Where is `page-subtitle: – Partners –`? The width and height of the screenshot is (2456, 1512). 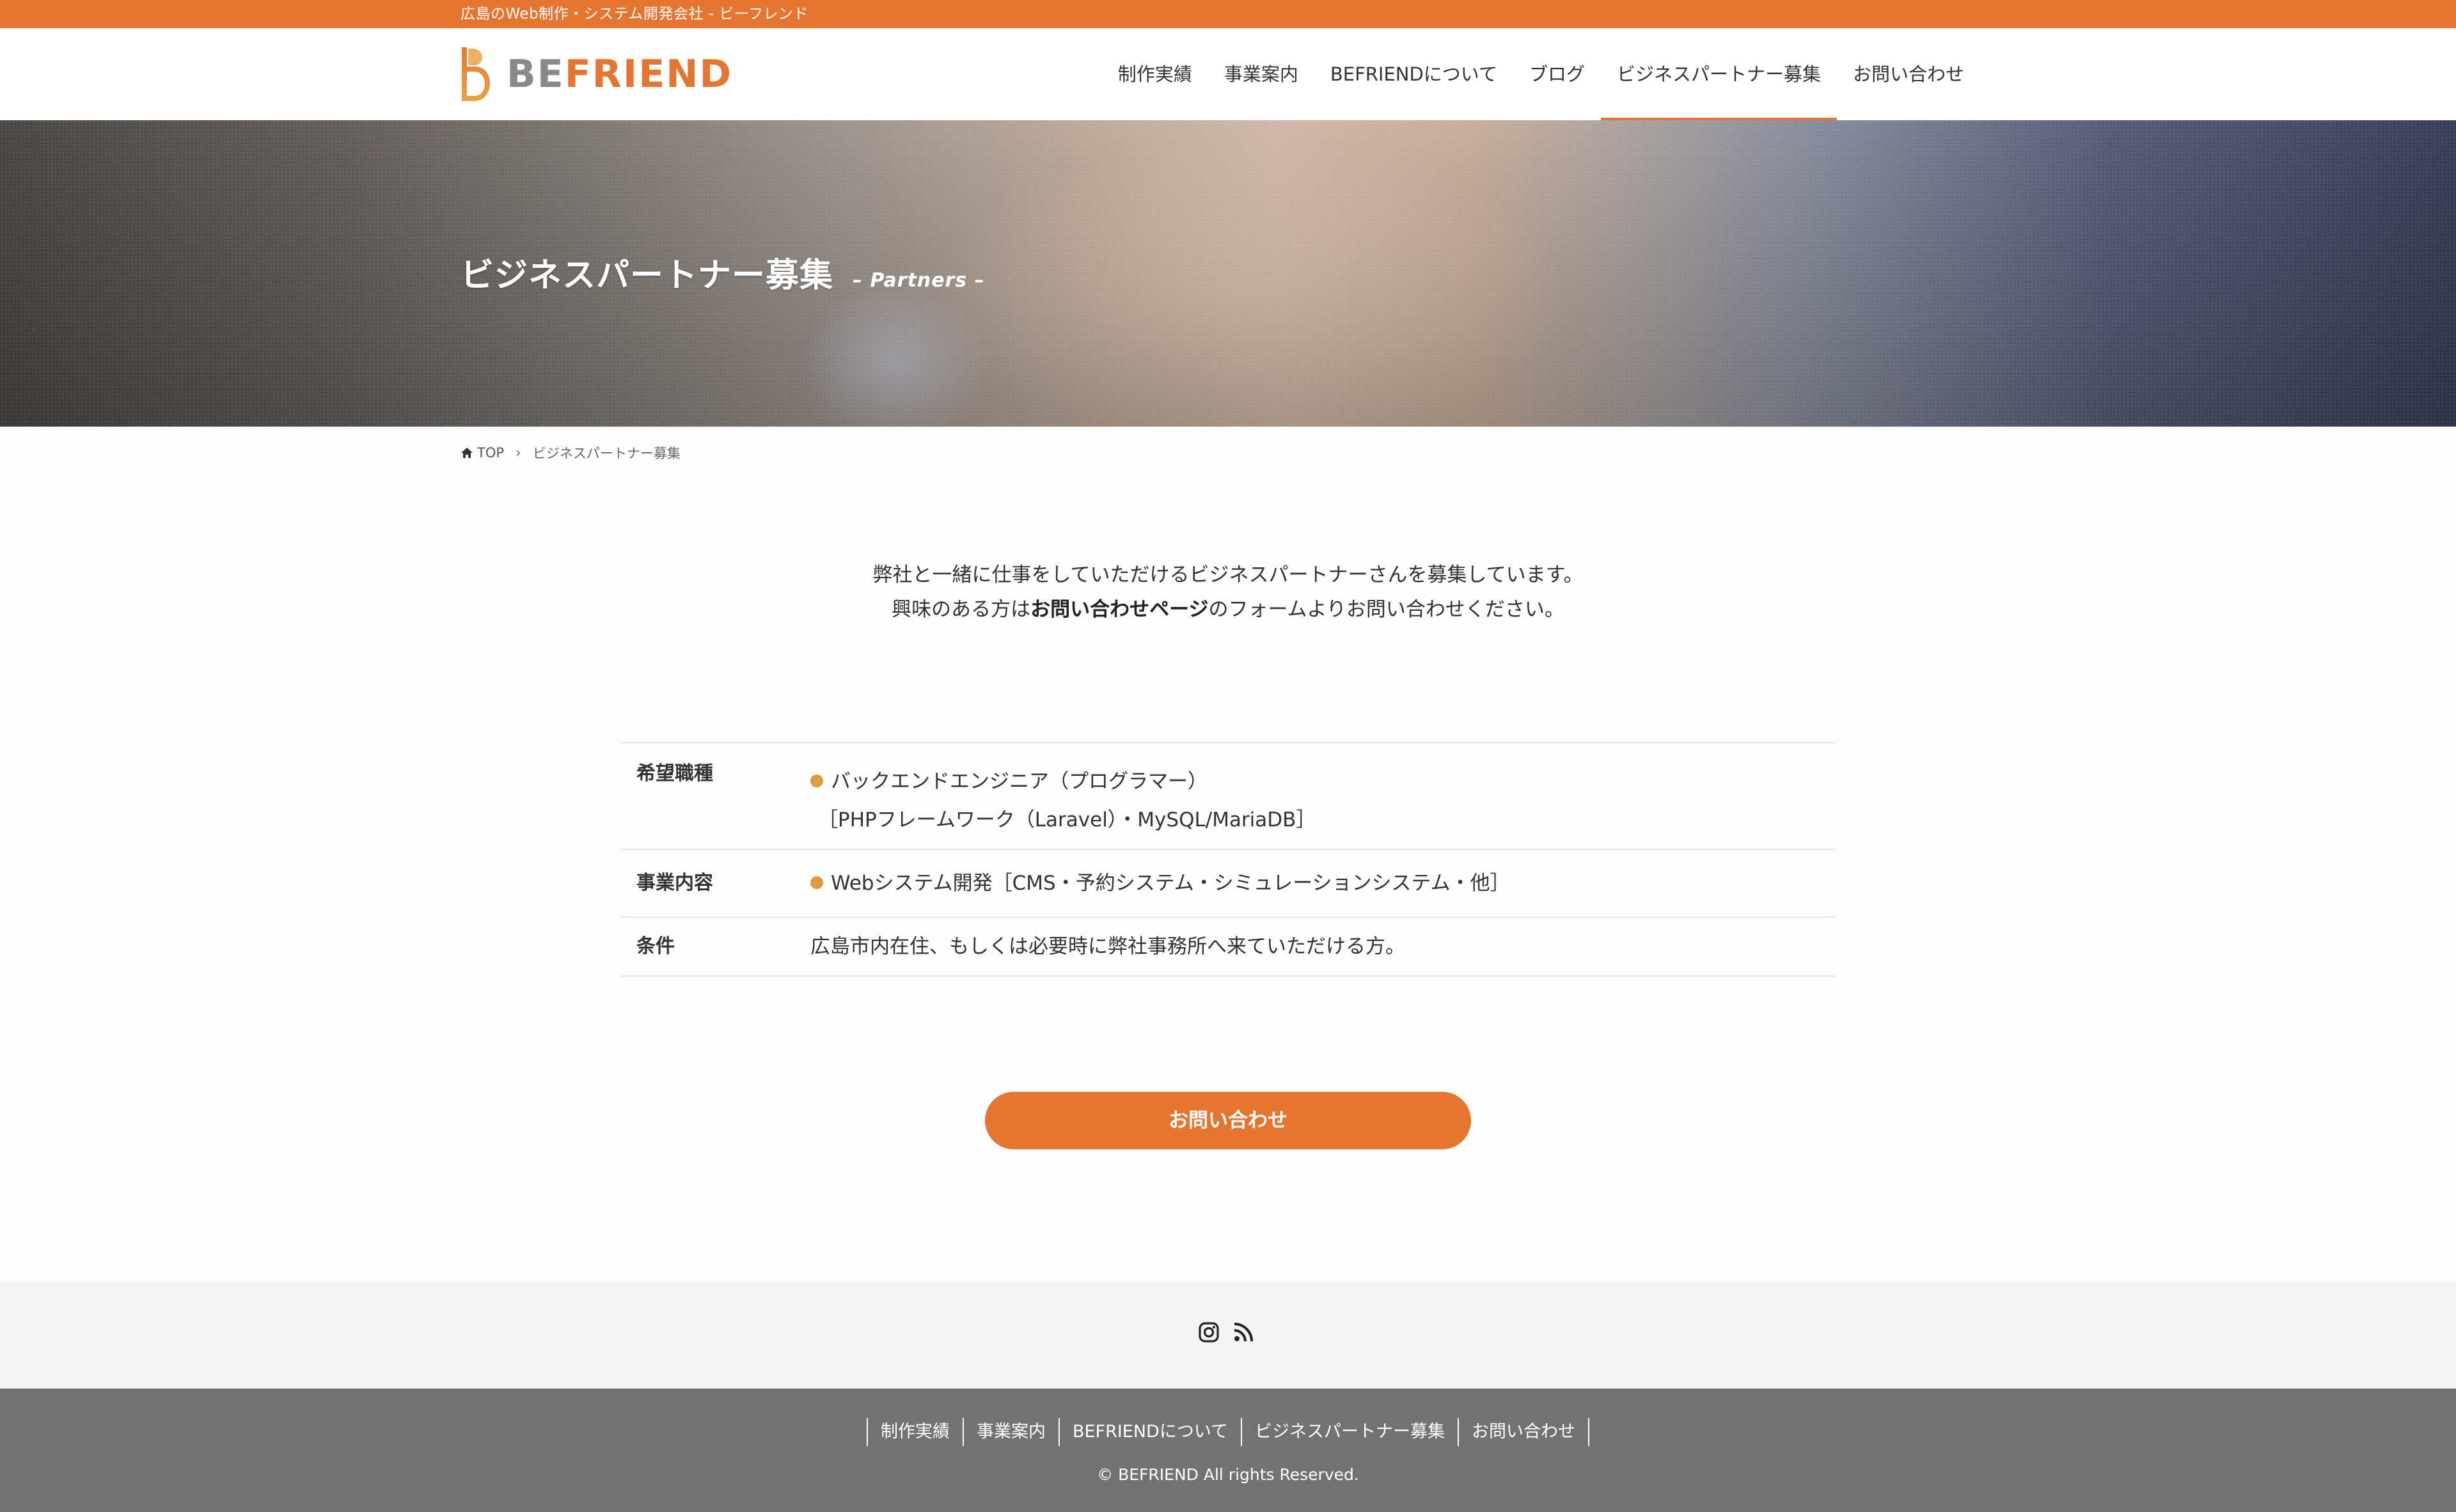 page-subtitle: – Partners – is located at coordinates (919, 280).